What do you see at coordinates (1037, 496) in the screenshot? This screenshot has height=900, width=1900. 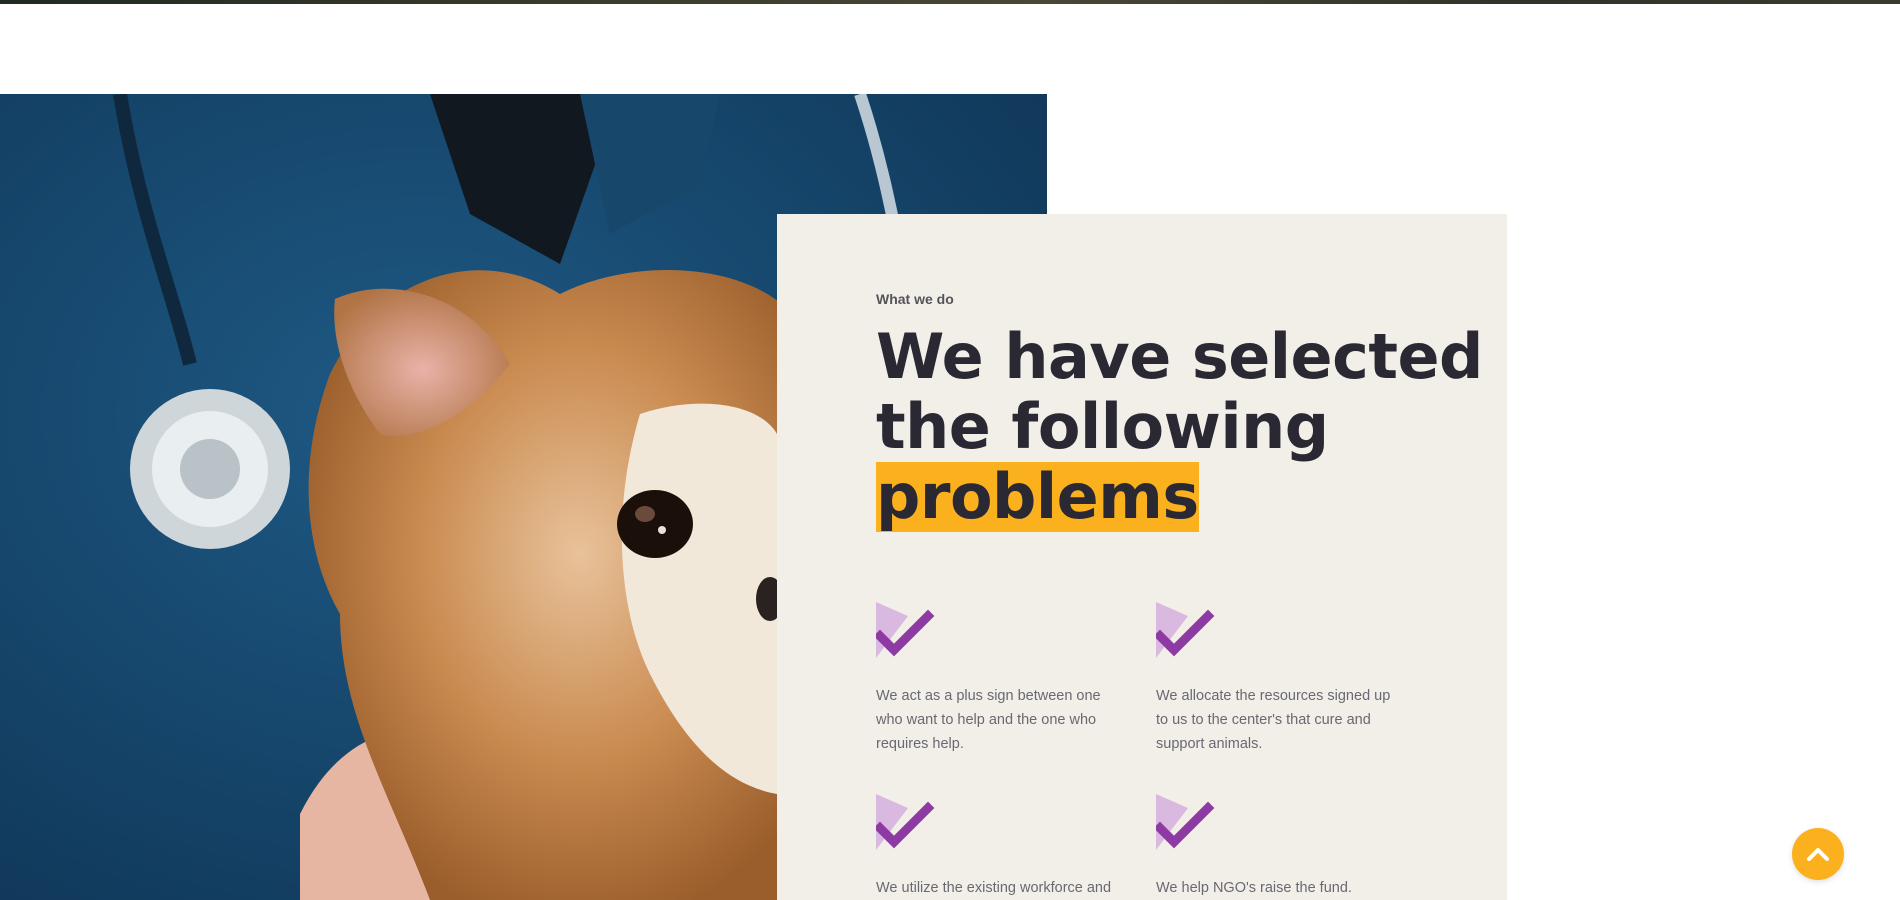 I see `heading-highlight: problems` at bounding box center [1037, 496].